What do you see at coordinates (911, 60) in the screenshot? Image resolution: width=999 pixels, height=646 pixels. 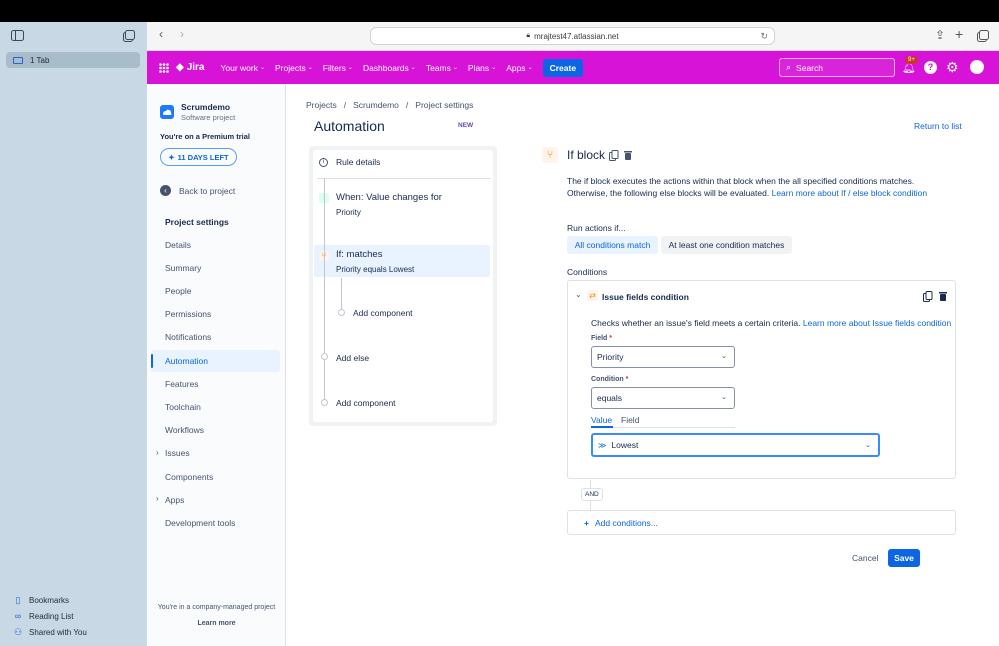 I see `notifications-badge: 9+` at bounding box center [911, 60].